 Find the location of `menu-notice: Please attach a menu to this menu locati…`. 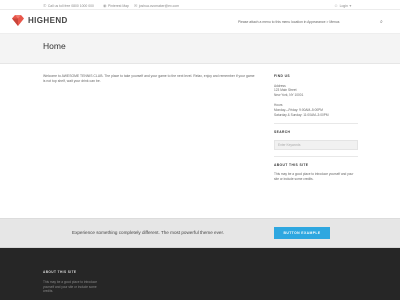

menu-notice: Please attach a menu to this menu locati… is located at coordinates (289, 22).